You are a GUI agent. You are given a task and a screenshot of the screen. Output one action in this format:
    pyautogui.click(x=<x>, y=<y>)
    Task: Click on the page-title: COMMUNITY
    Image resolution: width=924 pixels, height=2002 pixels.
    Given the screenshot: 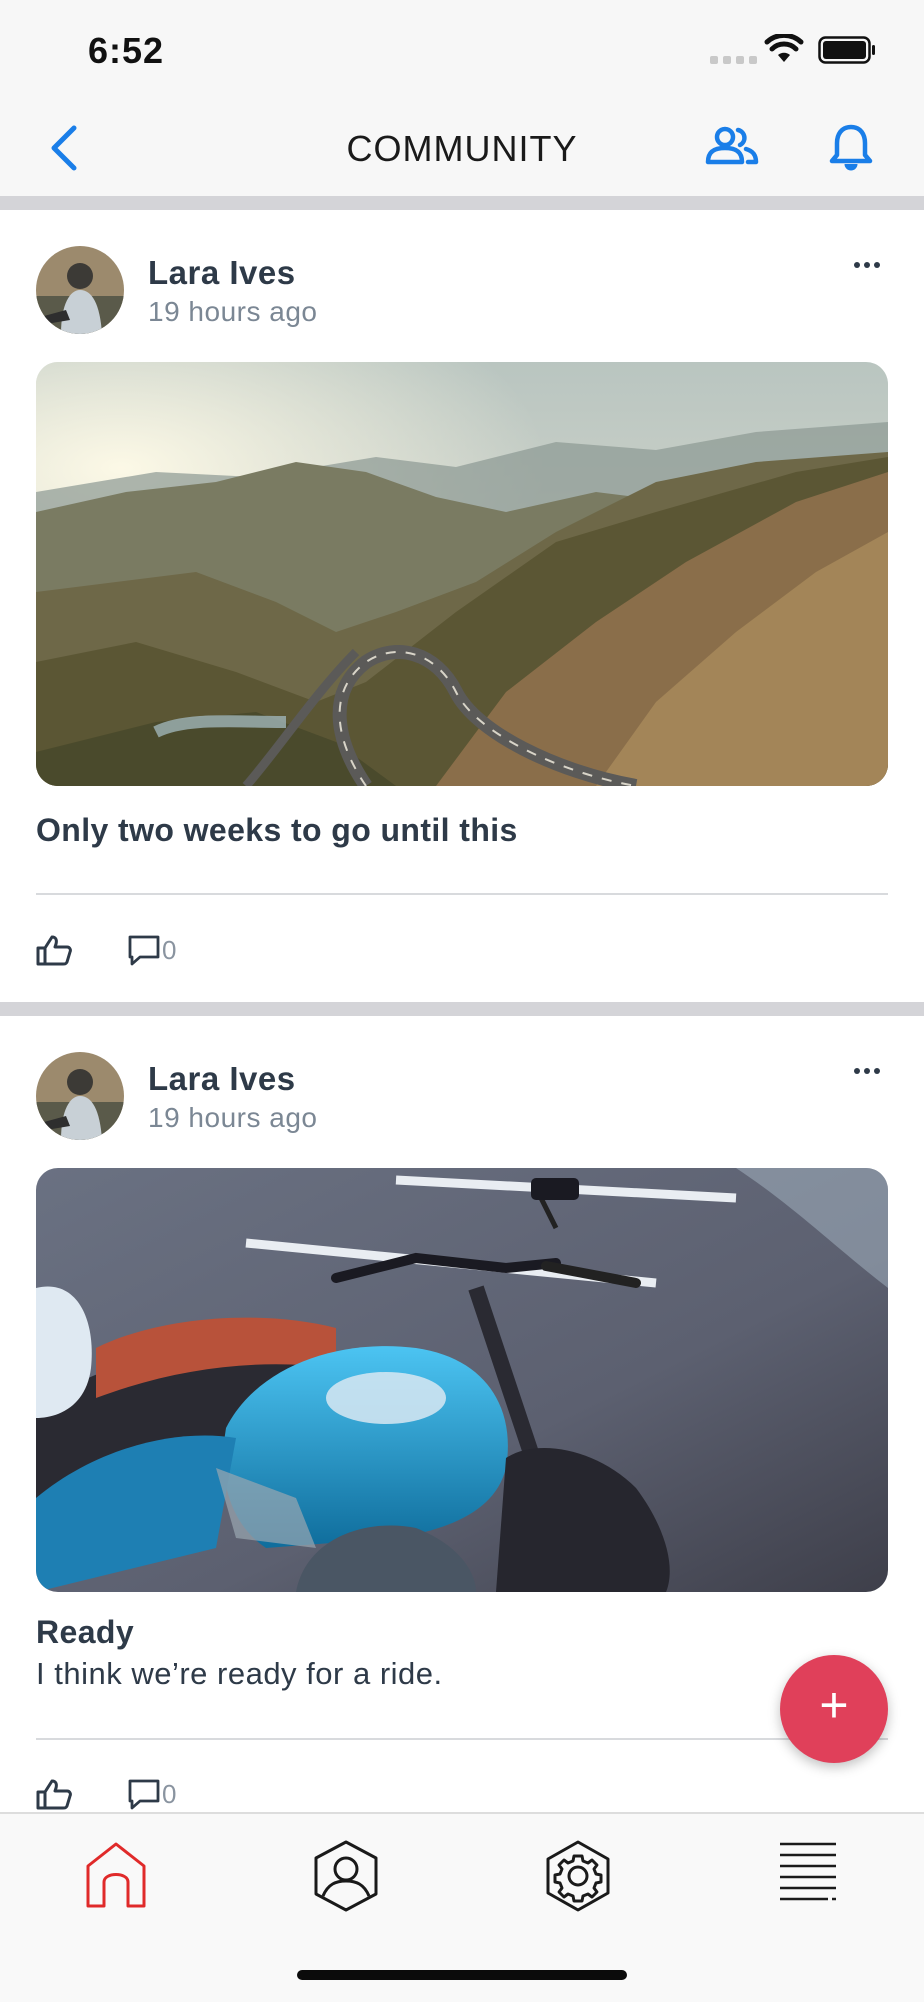 What is the action you would take?
    pyautogui.click(x=462, y=148)
    